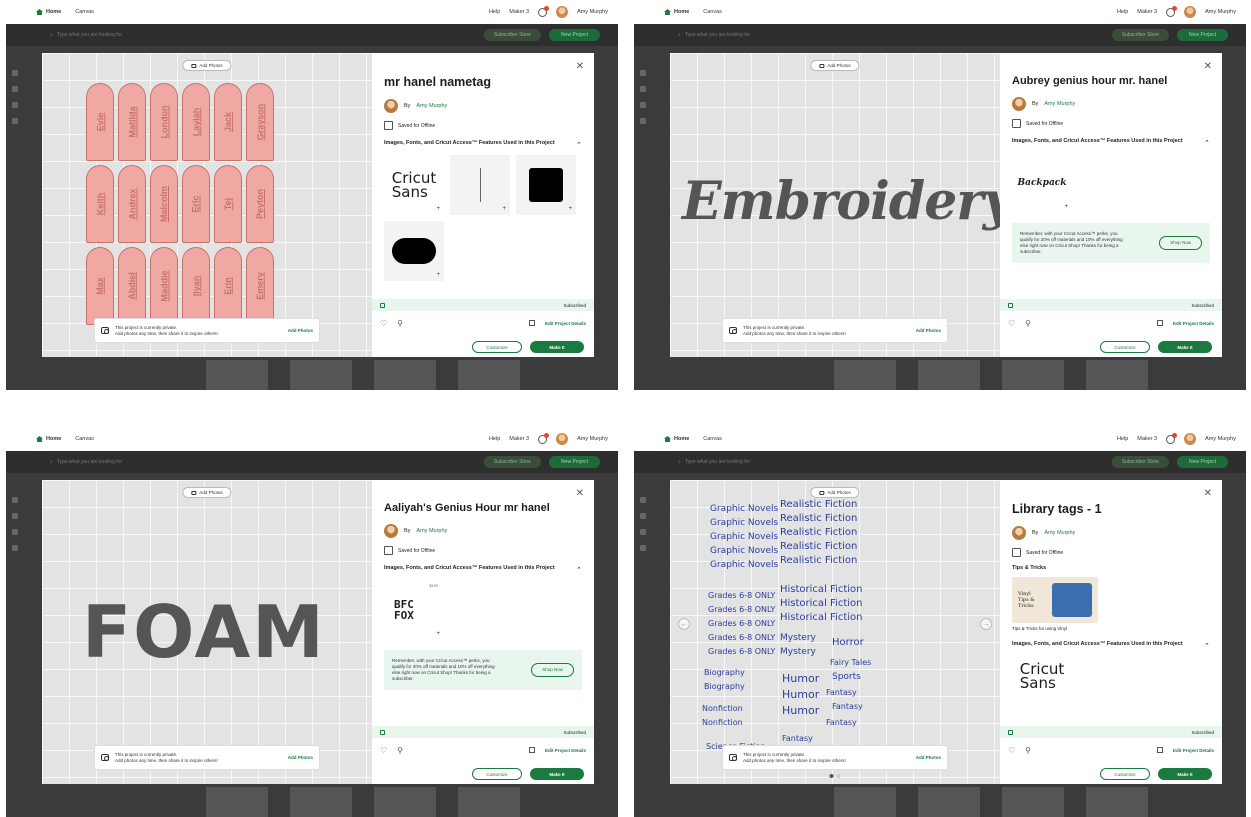  What do you see at coordinates (1042, 673) in the screenshot?
I see `asset-card-cricut-sans: Cricut Sans` at bounding box center [1042, 673].